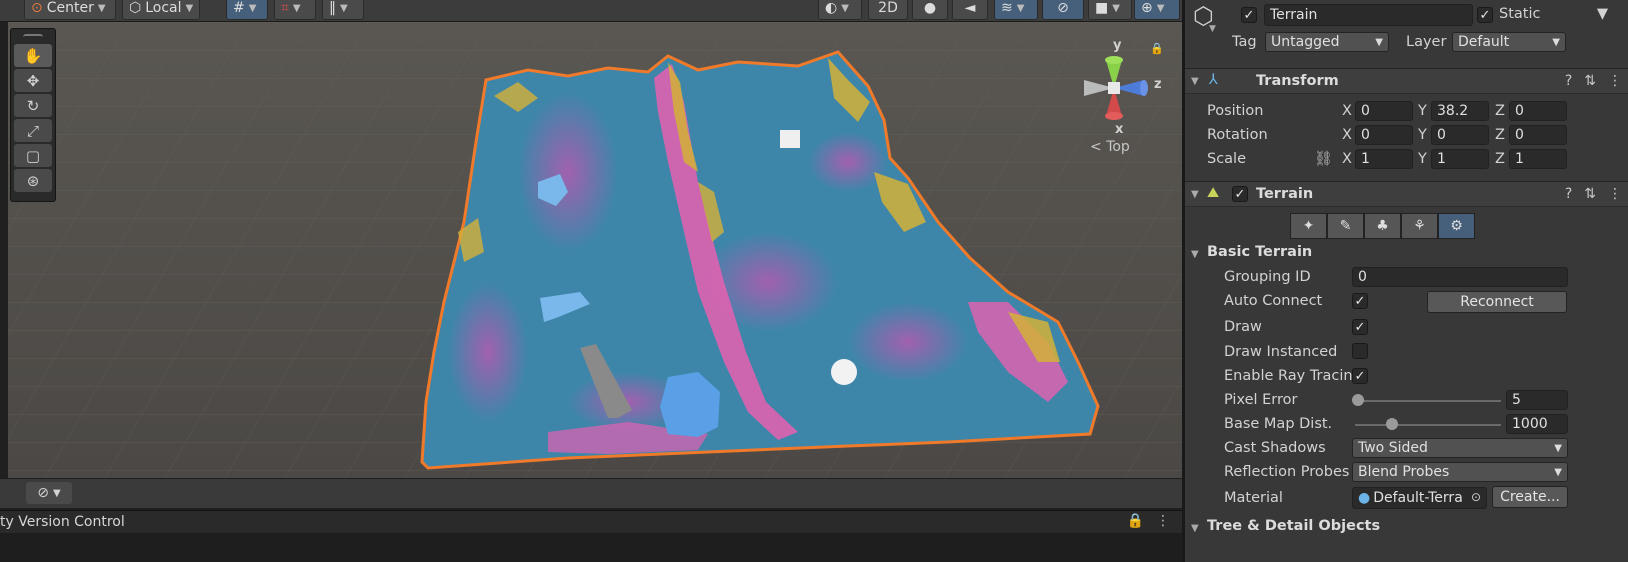 The width and height of the screenshot is (1628, 562). What do you see at coordinates (1327, 42) in the screenshot?
I see `tag-dropdown: Untagged ▼` at bounding box center [1327, 42].